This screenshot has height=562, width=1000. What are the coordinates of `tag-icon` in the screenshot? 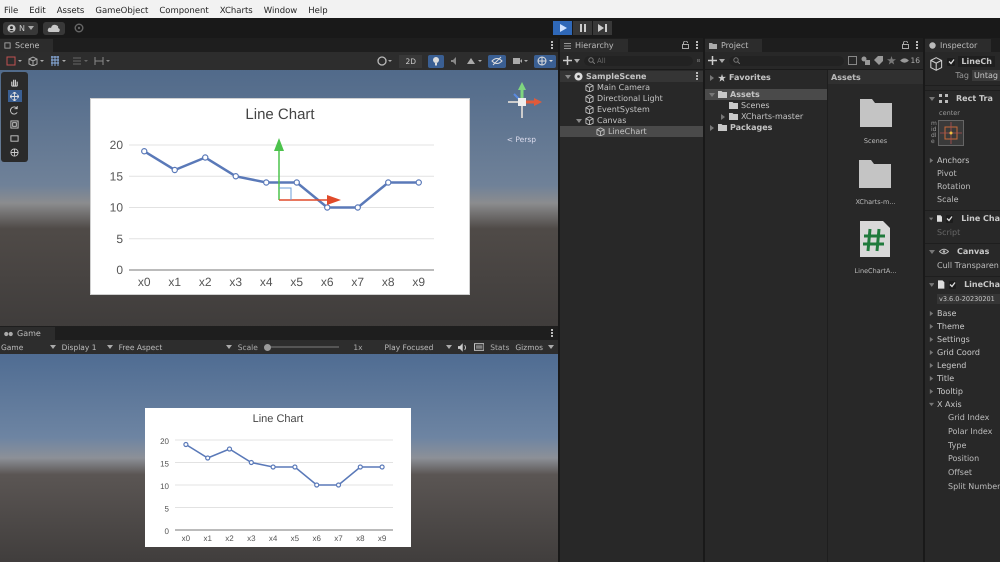 It's located at (879, 60).